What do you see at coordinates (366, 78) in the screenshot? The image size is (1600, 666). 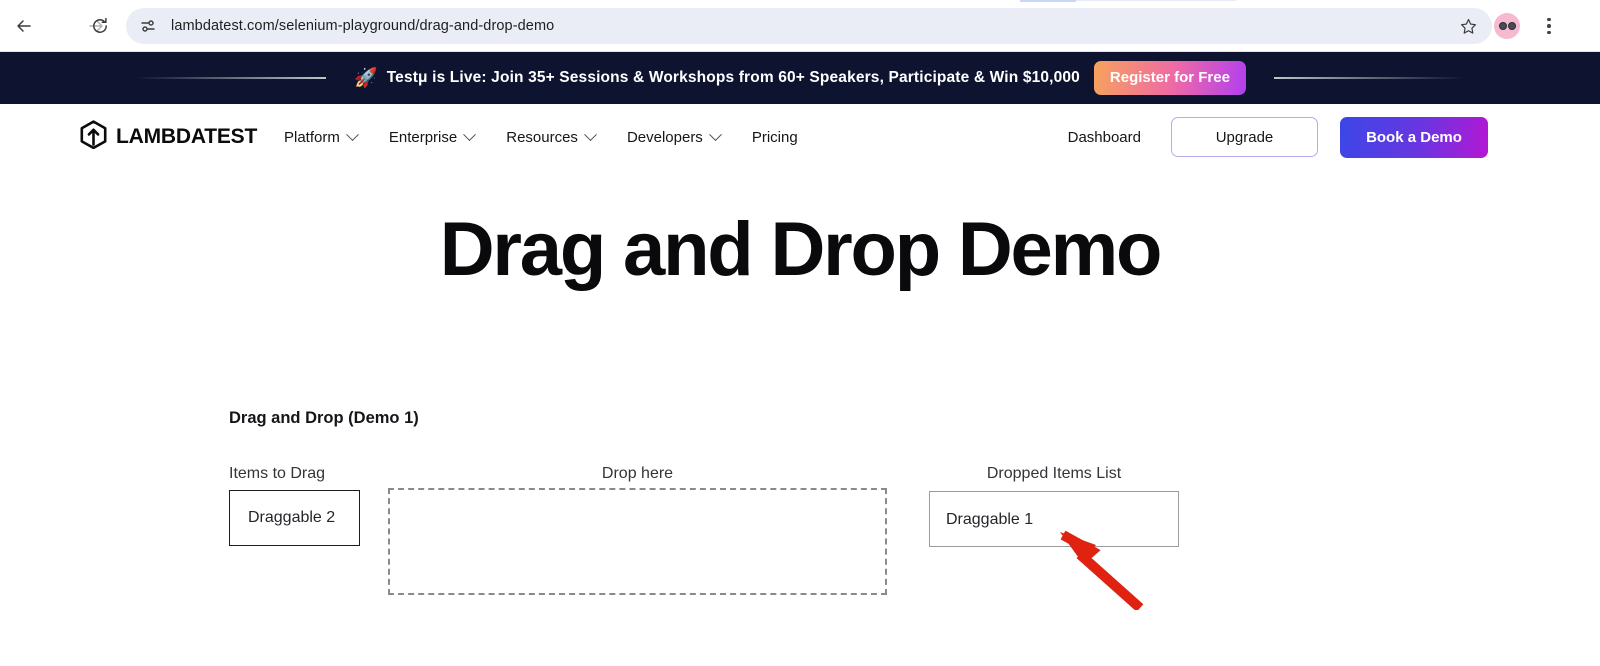 I see `rocket-icon: 🚀` at bounding box center [366, 78].